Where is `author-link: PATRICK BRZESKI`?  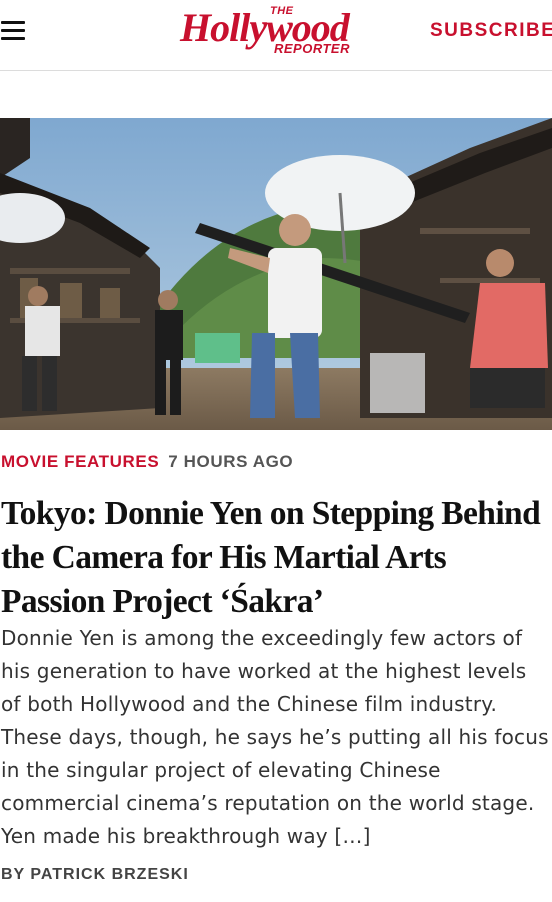 author-link: PATRICK BRZESKI is located at coordinates (109, 874).